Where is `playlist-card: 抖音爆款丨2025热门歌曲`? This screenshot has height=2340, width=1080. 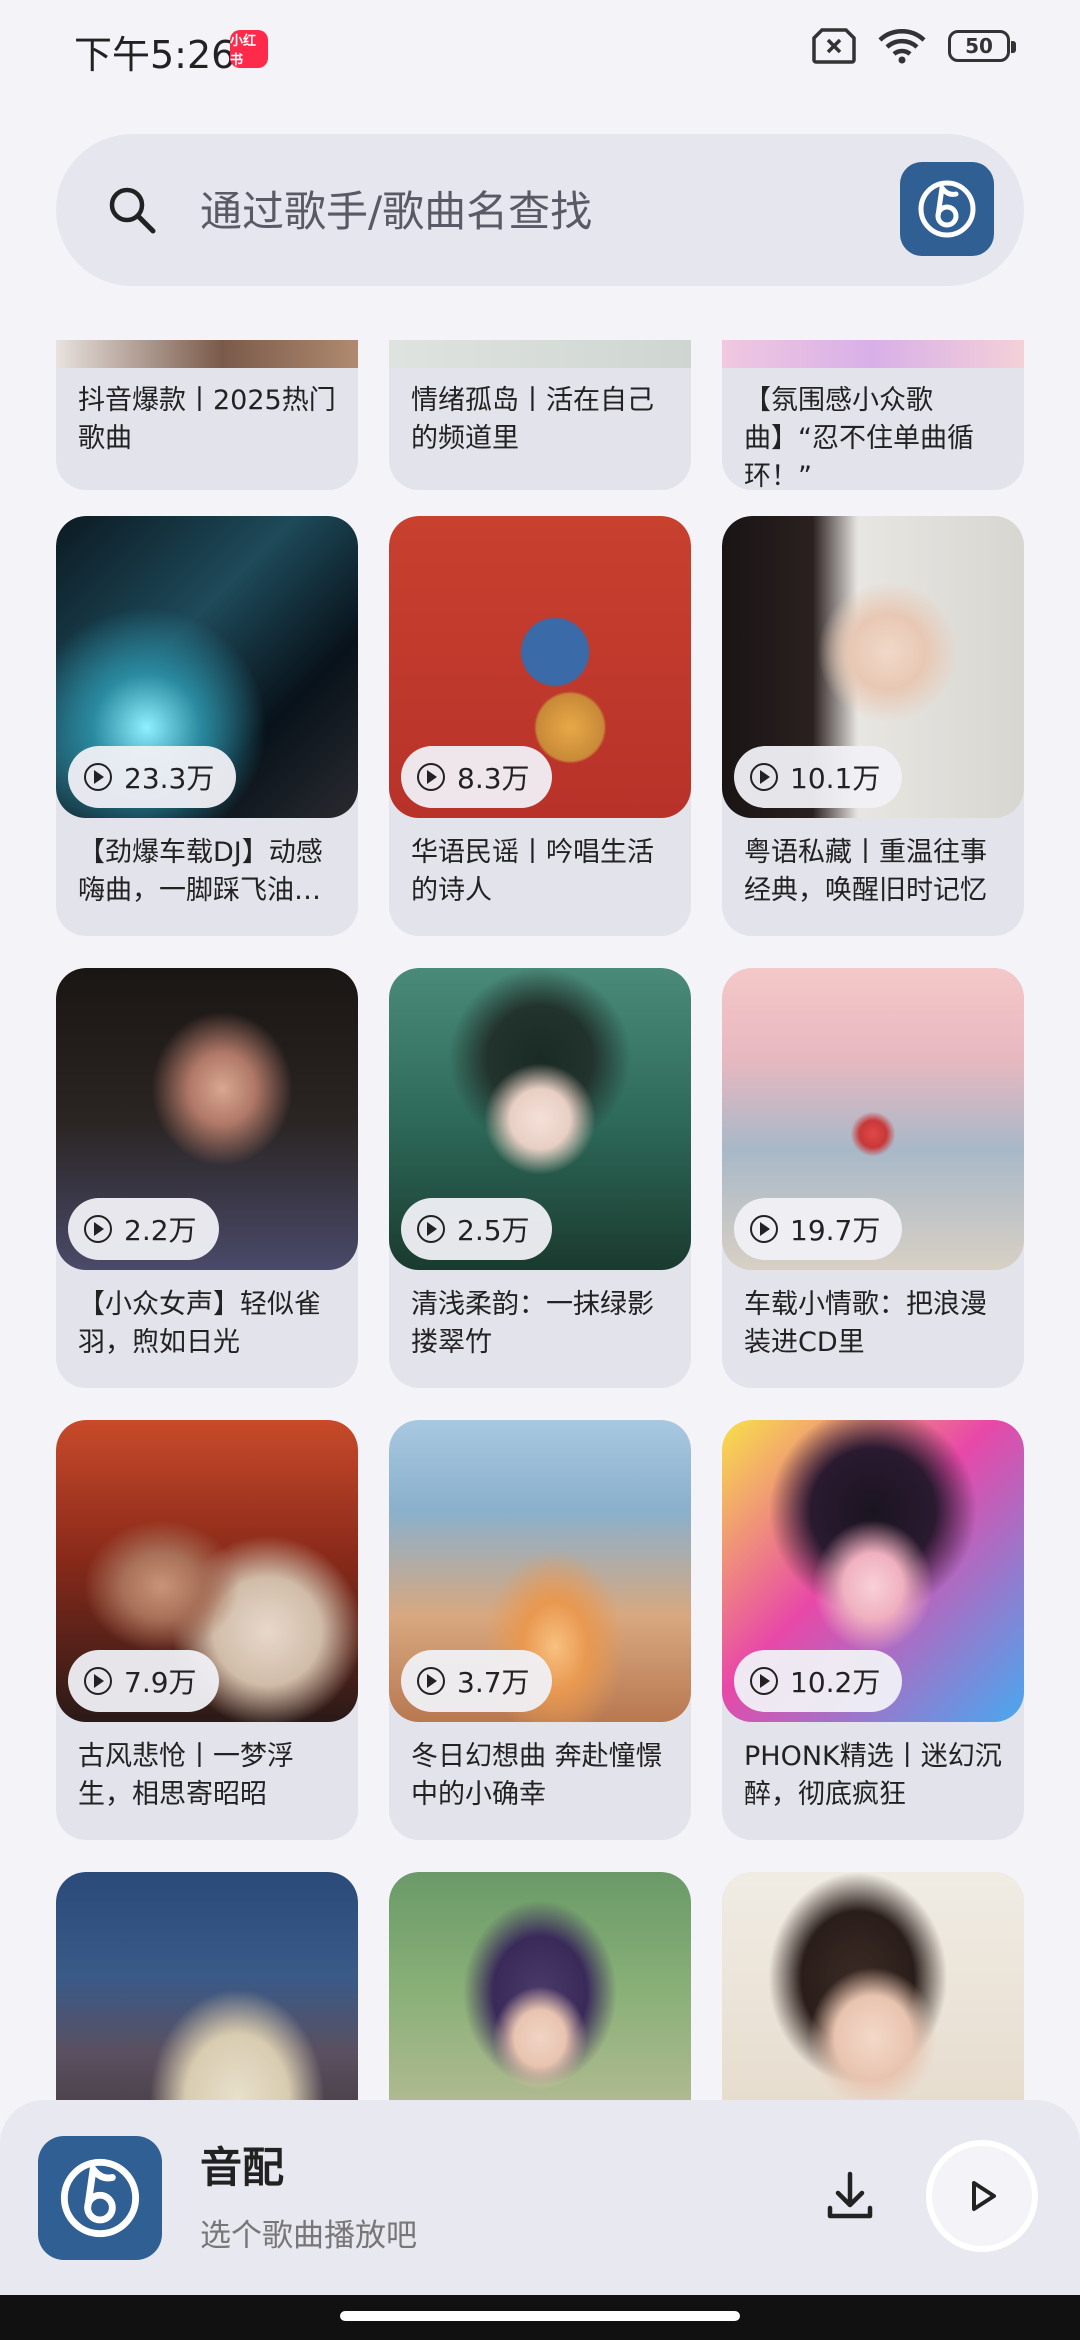 playlist-card: 抖音爆款丨2025热门歌曲 is located at coordinates (207, 415).